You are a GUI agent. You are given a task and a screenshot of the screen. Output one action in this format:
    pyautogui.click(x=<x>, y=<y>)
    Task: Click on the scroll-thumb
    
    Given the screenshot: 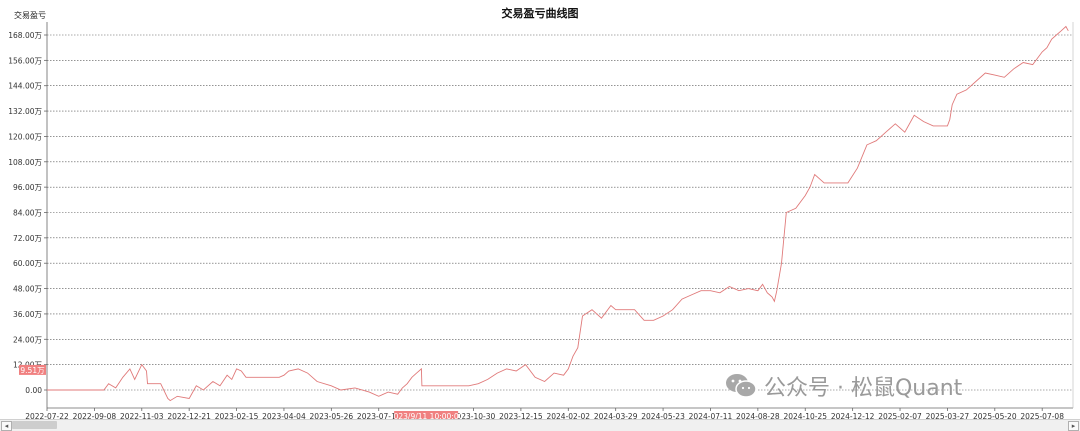 What is the action you would take?
    pyautogui.click(x=34, y=425)
    